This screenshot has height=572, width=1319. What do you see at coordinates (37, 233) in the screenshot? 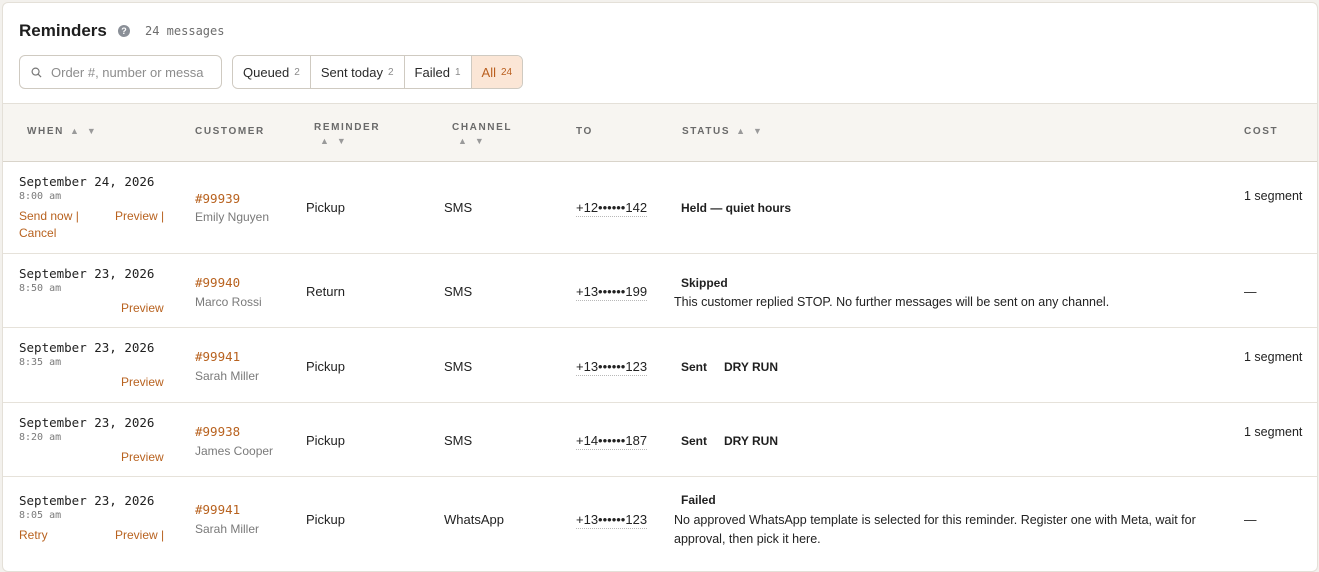
I see `cancel-link: Cancel` at bounding box center [37, 233].